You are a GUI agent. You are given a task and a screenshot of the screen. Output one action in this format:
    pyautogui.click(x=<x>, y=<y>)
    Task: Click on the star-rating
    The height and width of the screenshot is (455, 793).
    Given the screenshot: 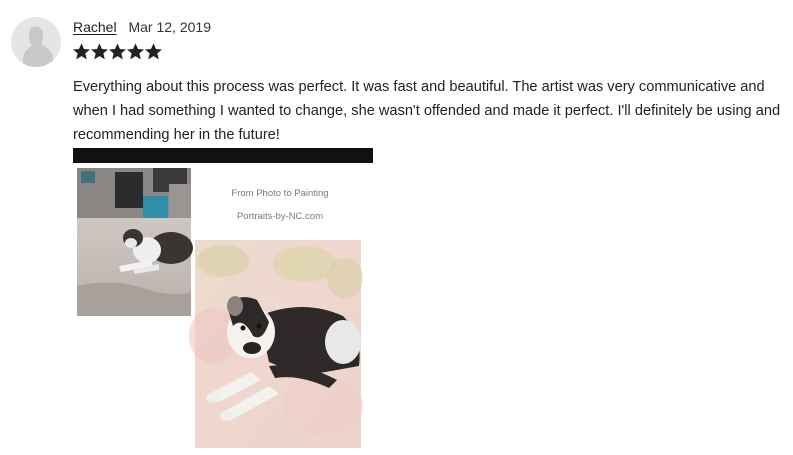 What is the action you would take?
    pyautogui.click(x=117, y=51)
    